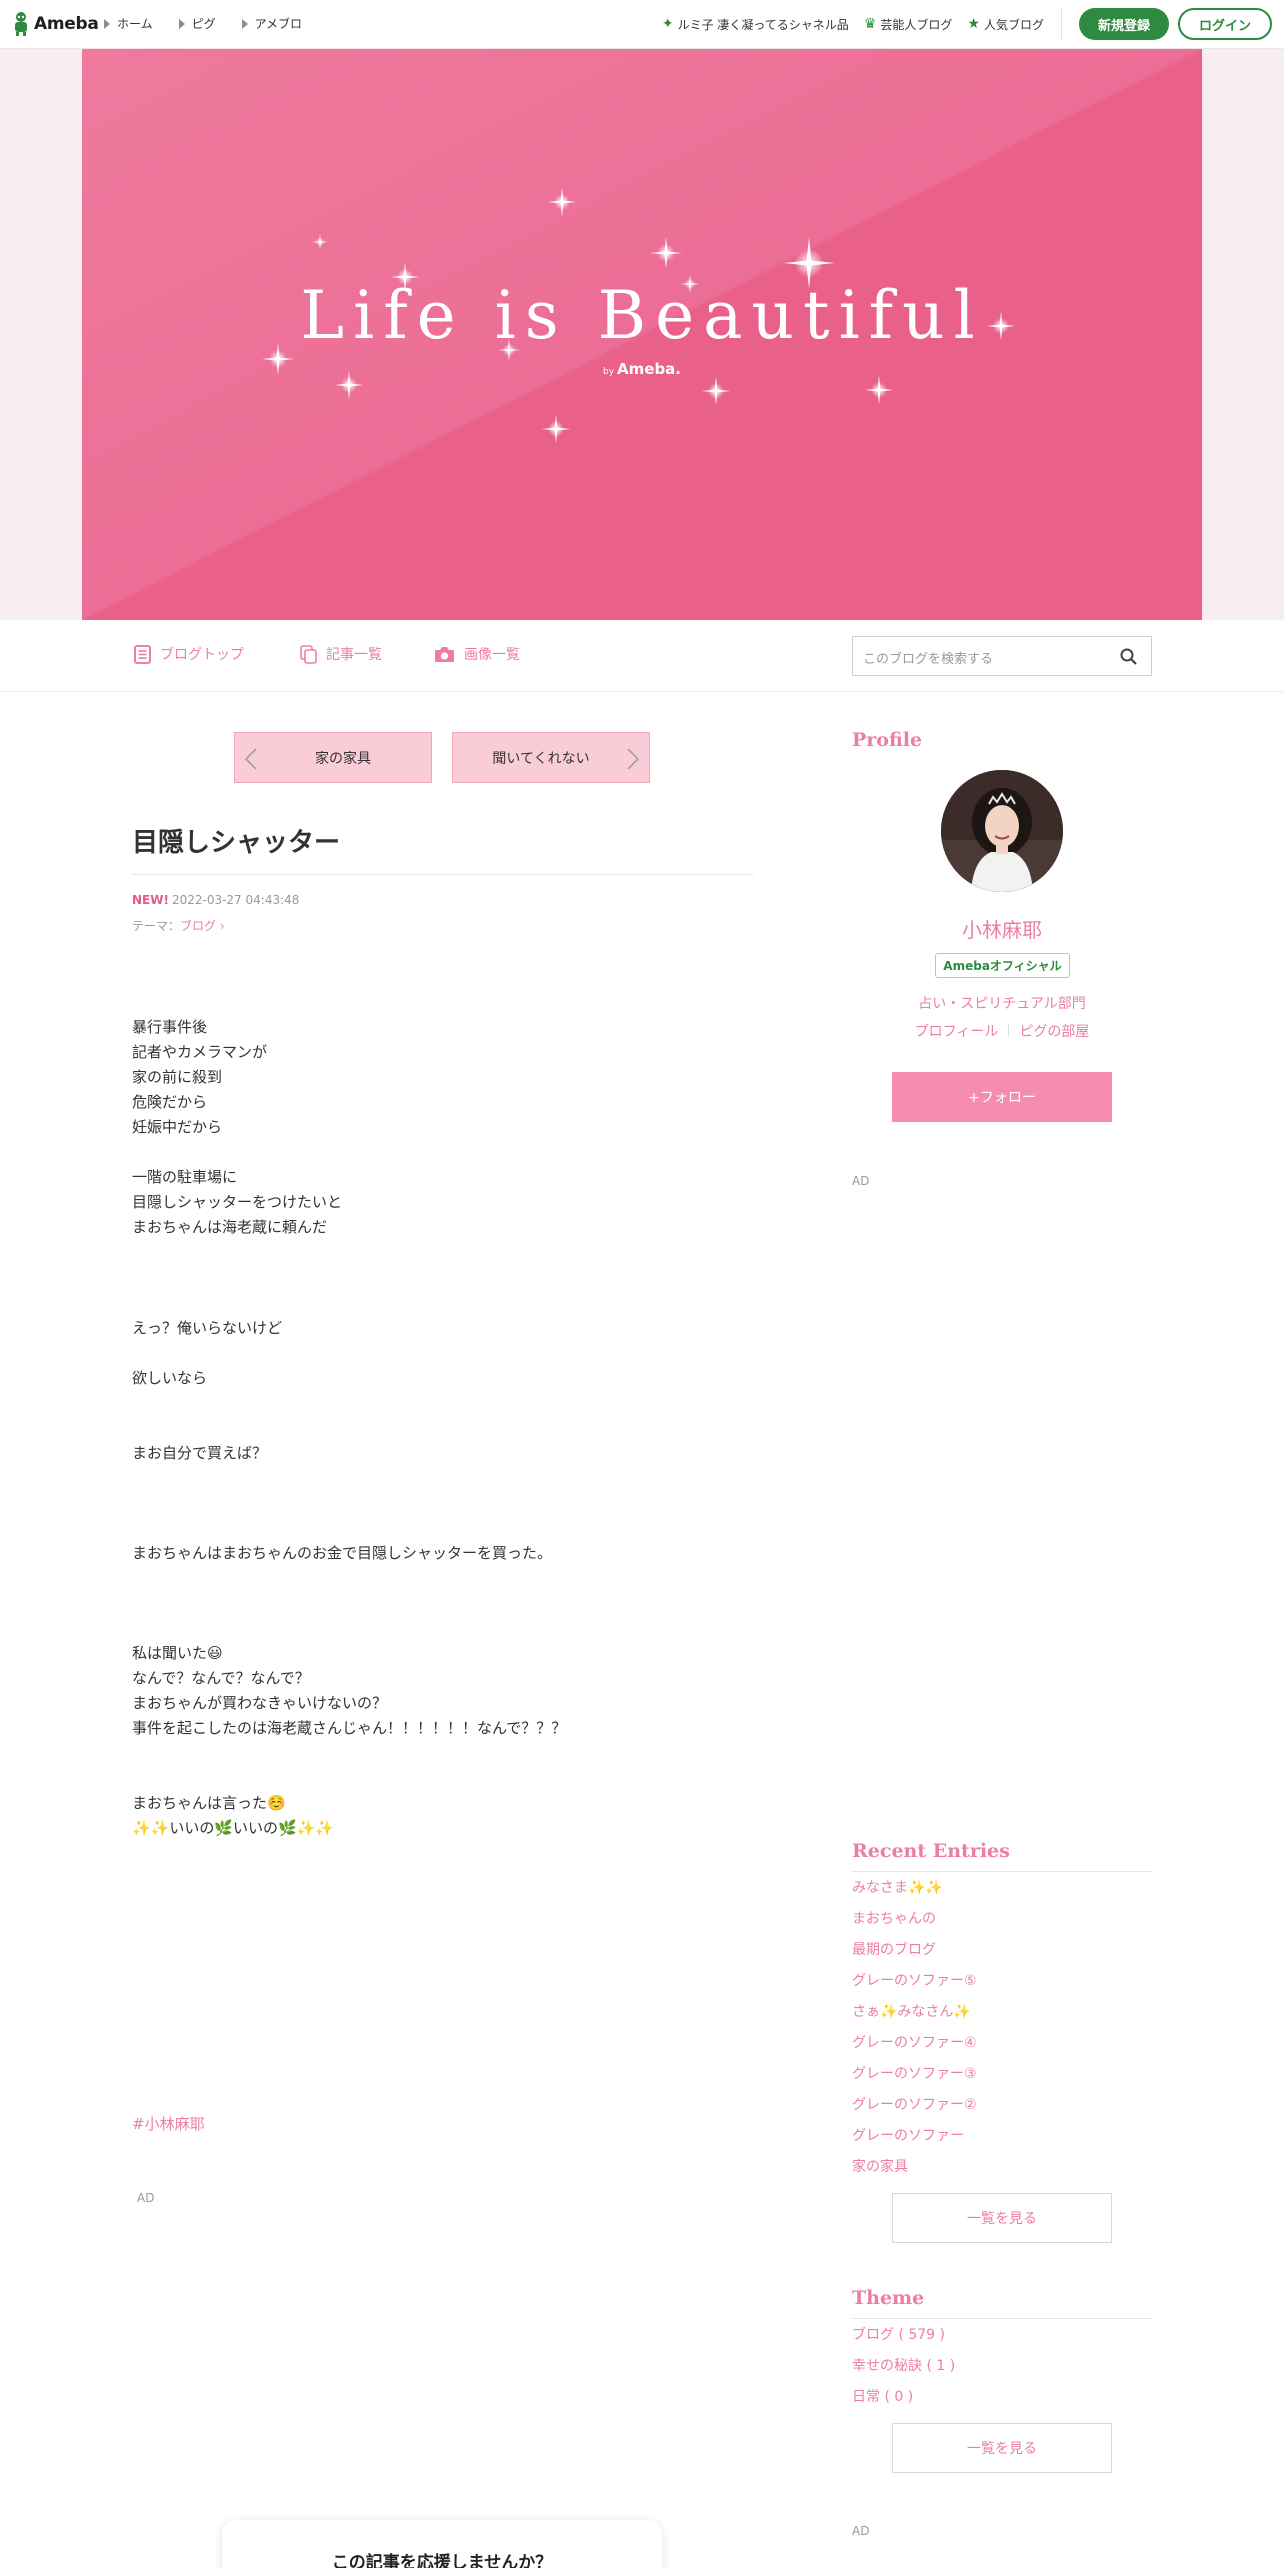  Describe the element at coordinates (1002, 1003) in the screenshot. I see `ranking-category-link: 占い・スピリチュアル部門` at that location.